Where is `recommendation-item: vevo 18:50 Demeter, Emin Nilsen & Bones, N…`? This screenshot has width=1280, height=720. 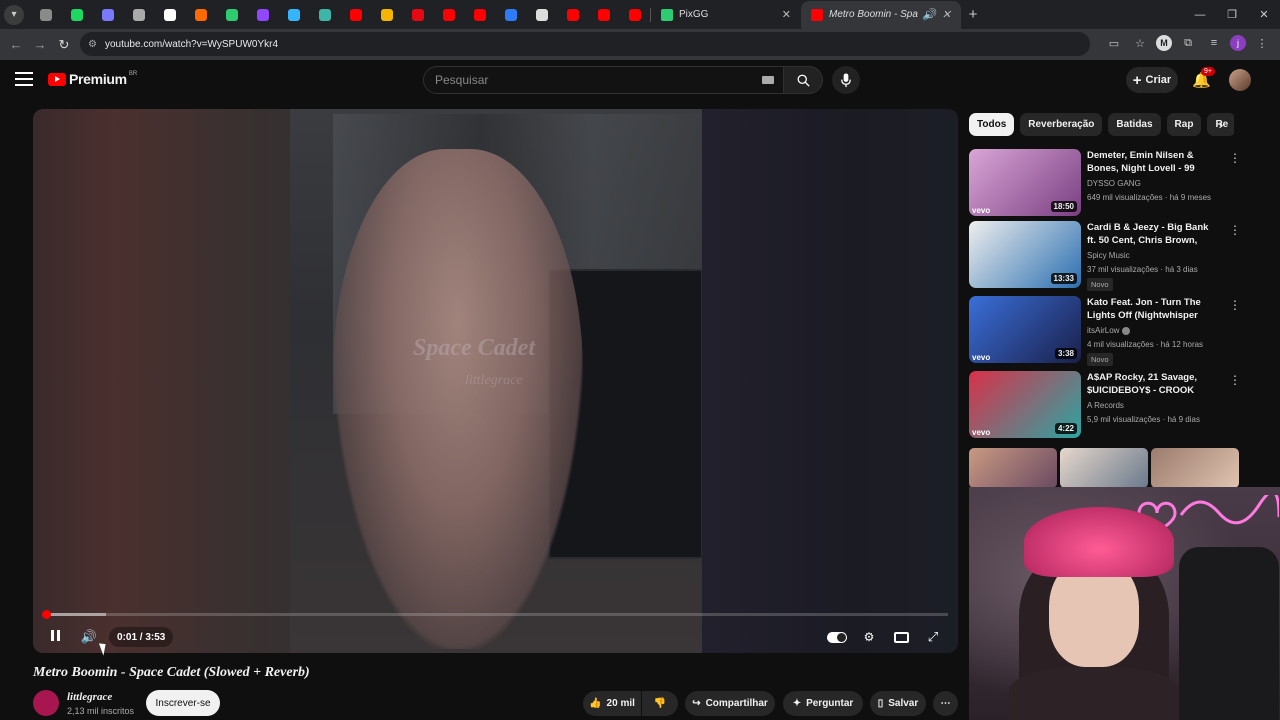
recommendation-item: vevo 18:50 Demeter, Emin Nilsen & Bones, N… is located at coordinates (1105, 182).